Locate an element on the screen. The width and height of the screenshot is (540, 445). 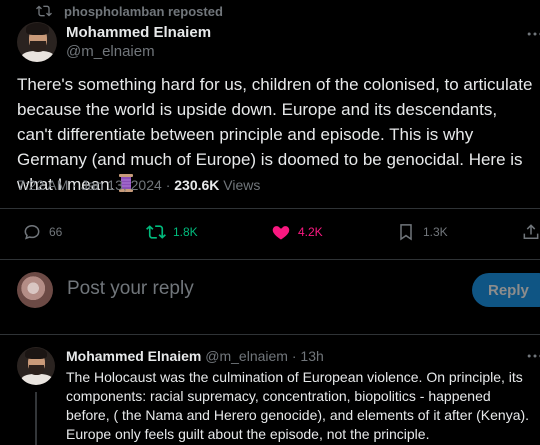
reply-input: Post your reply is located at coordinates (130, 289).